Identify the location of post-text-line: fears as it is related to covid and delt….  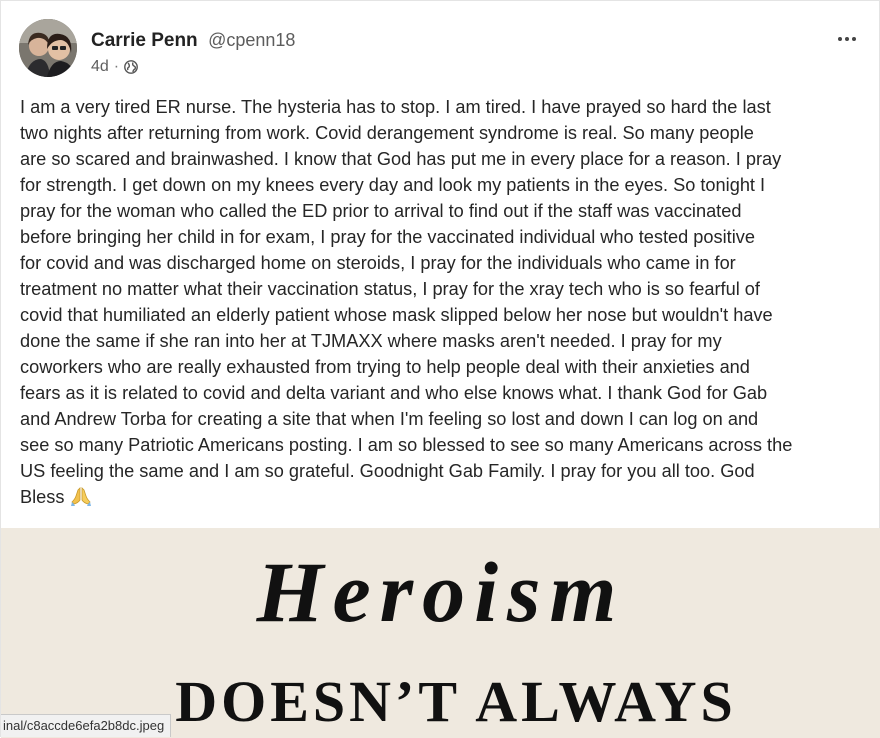
(394, 393).